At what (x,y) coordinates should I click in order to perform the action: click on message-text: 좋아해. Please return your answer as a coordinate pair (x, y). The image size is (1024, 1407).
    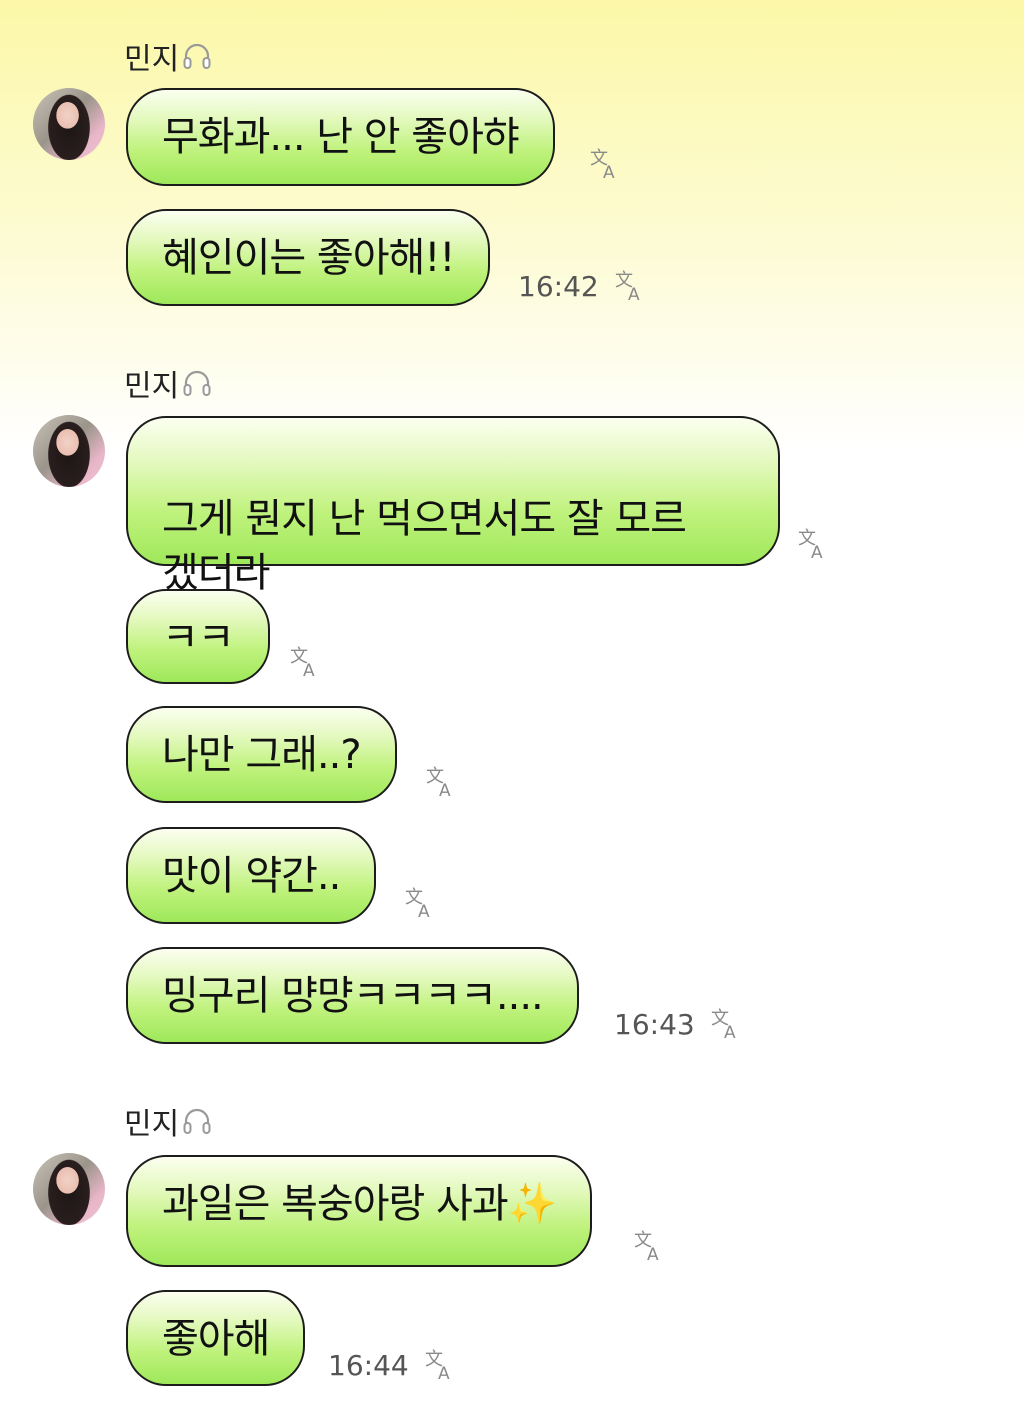
    Looking at the image, I should click on (216, 1339).